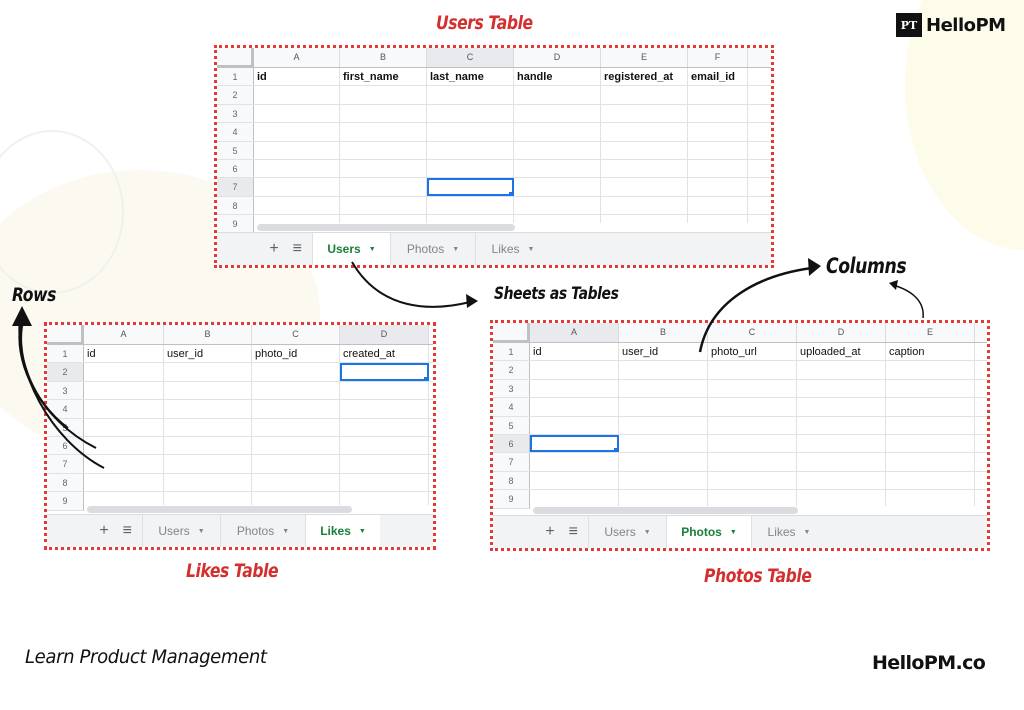 The height and width of the screenshot is (710, 1024). What do you see at coordinates (22, 316) in the screenshot?
I see `arrowhead-rows` at bounding box center [22, 316].